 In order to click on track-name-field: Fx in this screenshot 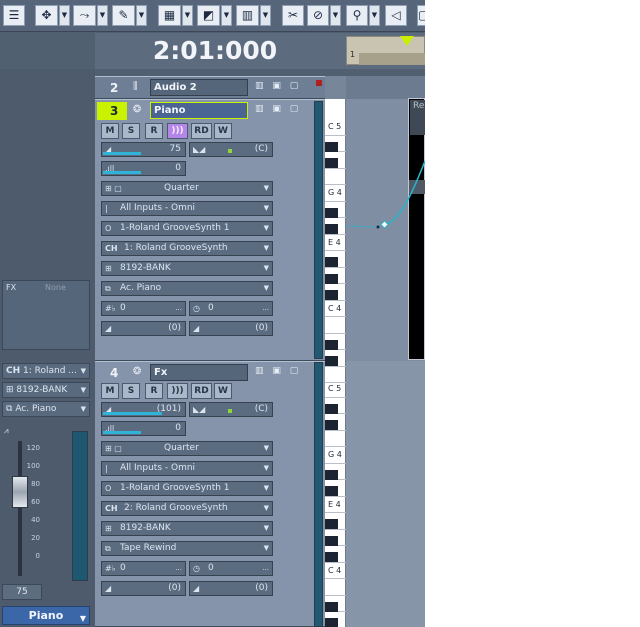, I will do `click(199, 372)`.